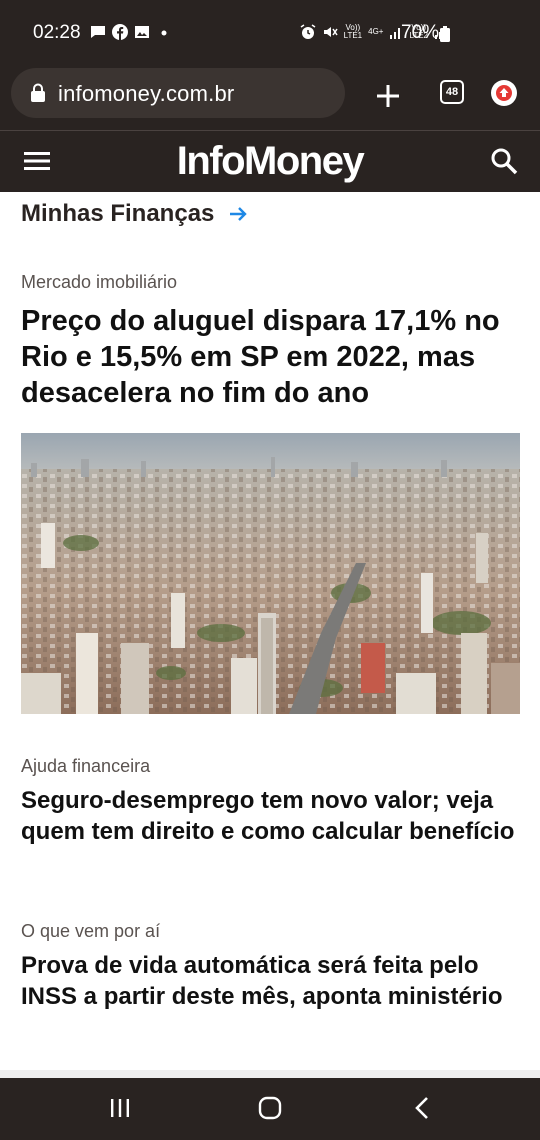 This screenshot has height=1140, width=540. I want to click on ad-banner, so click(270, 1074).